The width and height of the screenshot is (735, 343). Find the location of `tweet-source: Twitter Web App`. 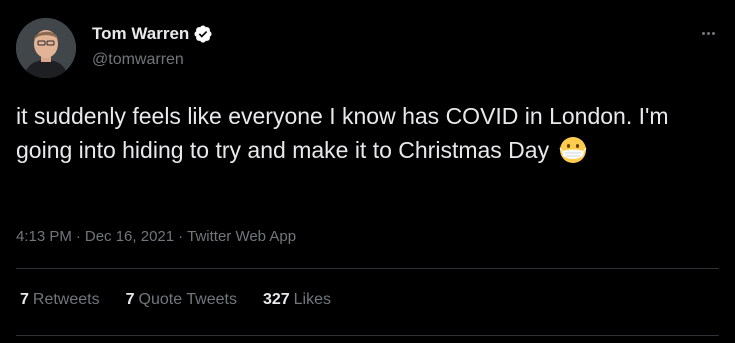

tweet-source: Twitter Web App is located at coordinates (241, 236).